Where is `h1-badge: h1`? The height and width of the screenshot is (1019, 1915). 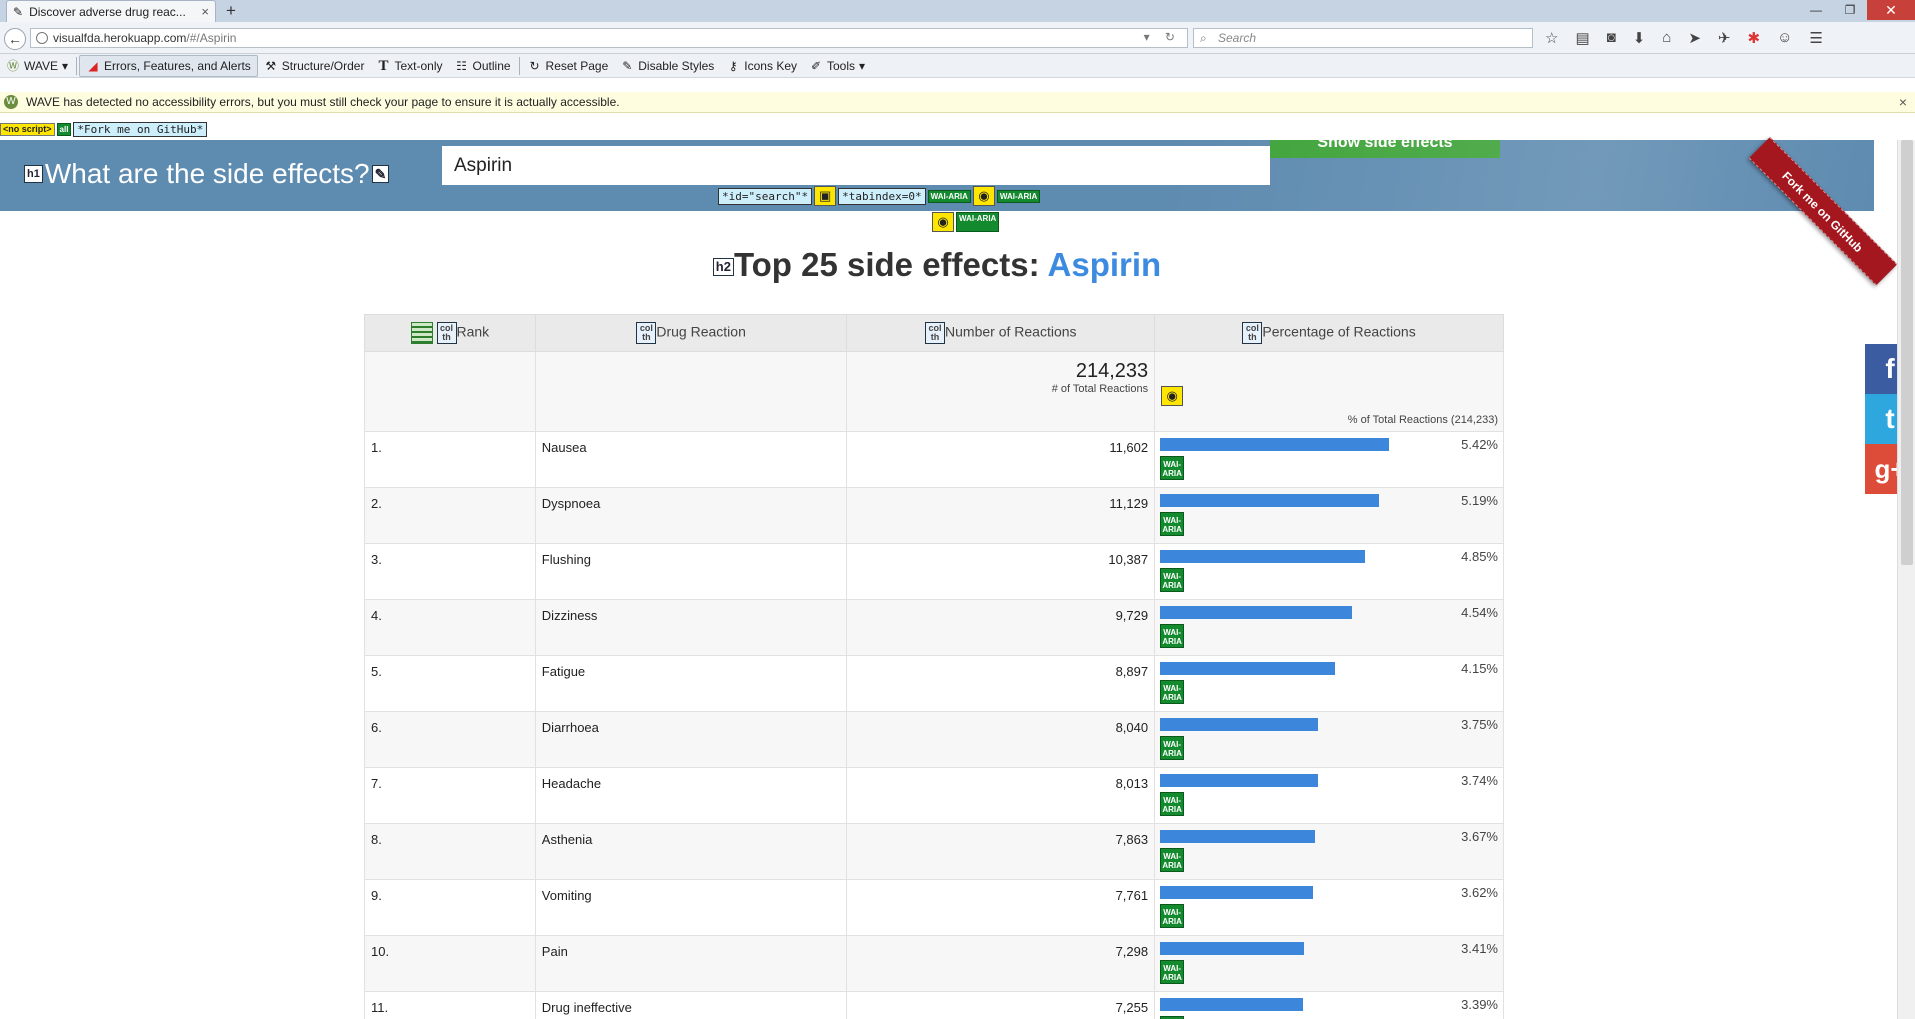 h1-badge: h1 is located at coordinates (33, 174).